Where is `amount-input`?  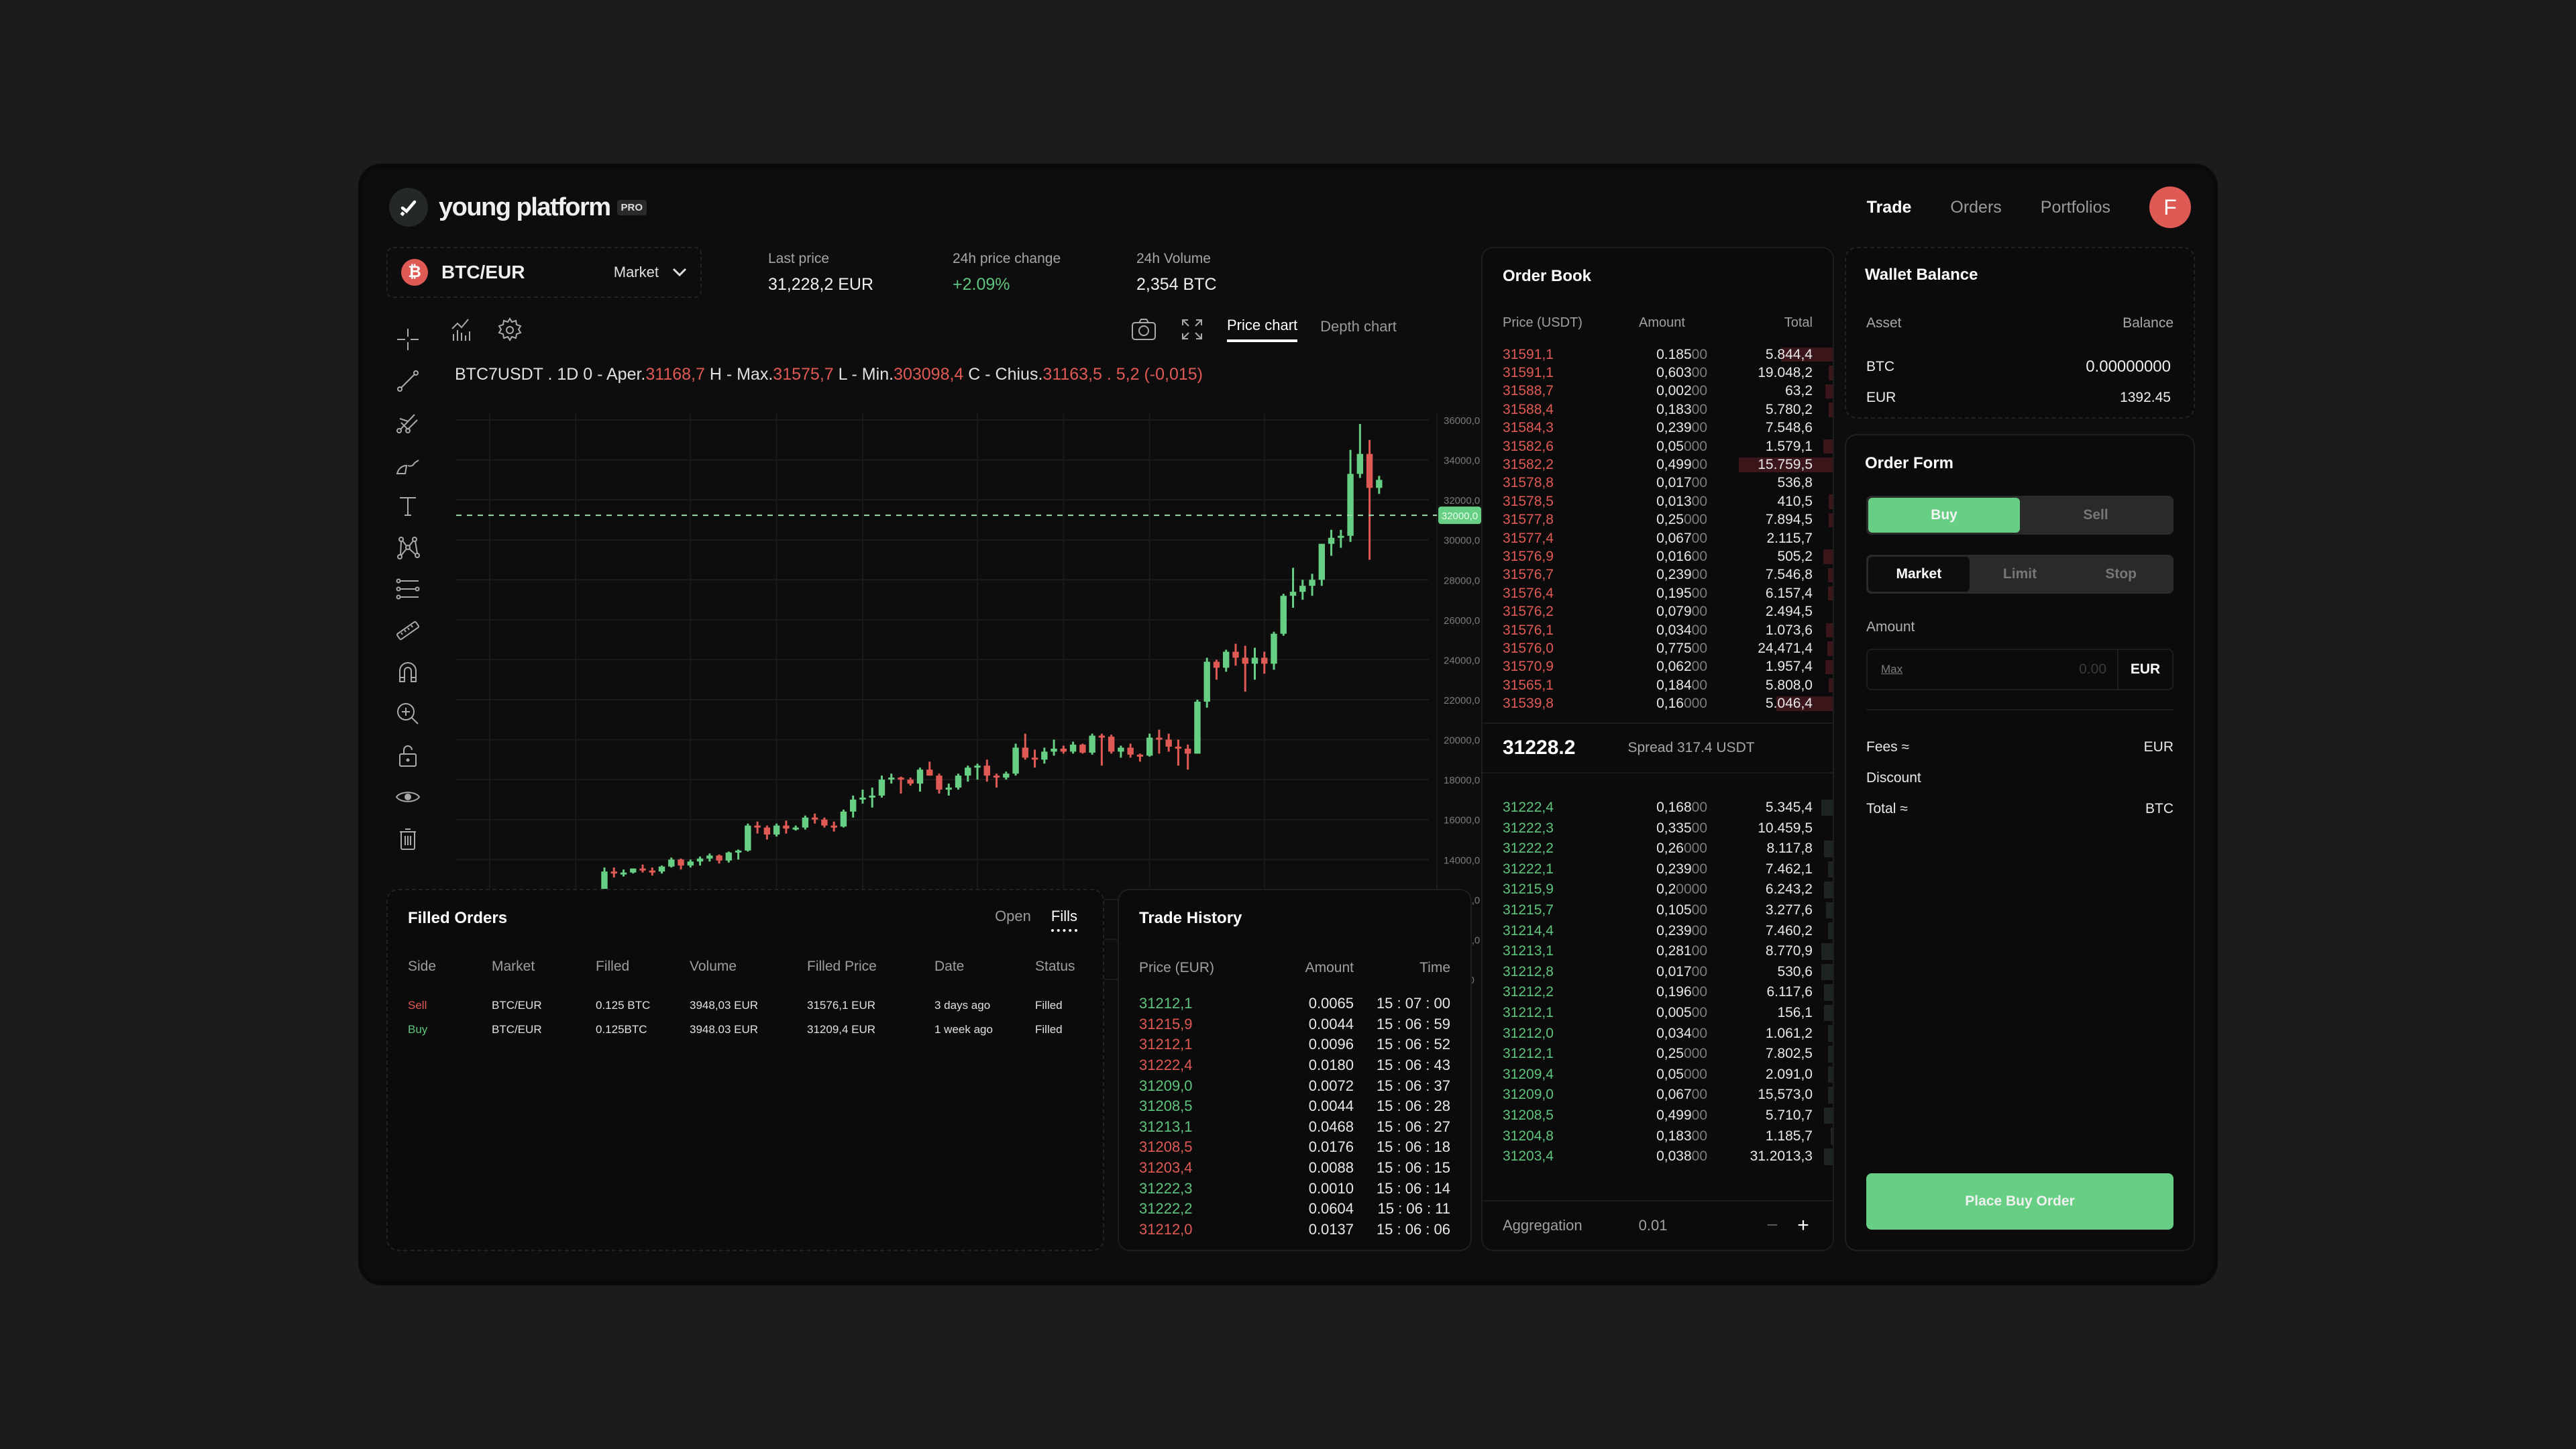
amount-input is located at coordinates (2009, 669).